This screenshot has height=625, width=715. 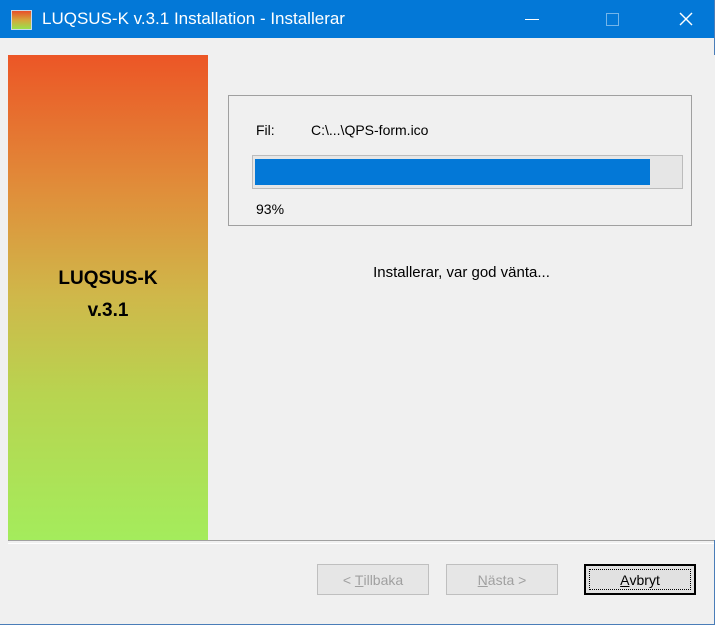 I want to click on minimize-button, so click(x=532, y=19).